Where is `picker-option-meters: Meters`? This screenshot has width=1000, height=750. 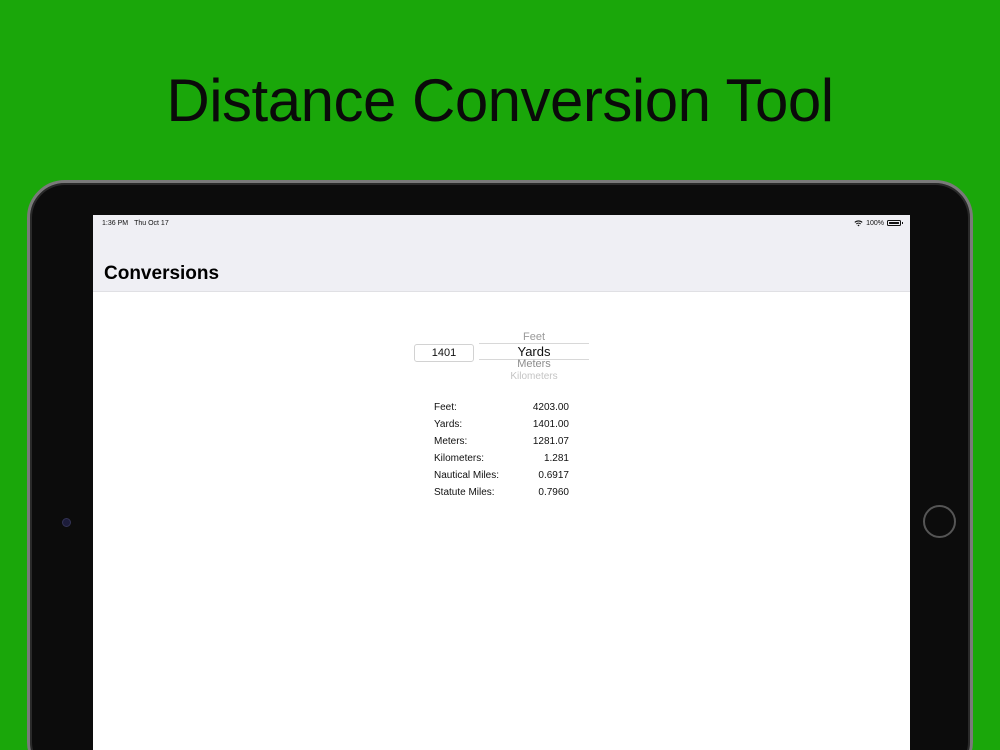 picker-option-meters: Meters is located at coordinates (534, 364).